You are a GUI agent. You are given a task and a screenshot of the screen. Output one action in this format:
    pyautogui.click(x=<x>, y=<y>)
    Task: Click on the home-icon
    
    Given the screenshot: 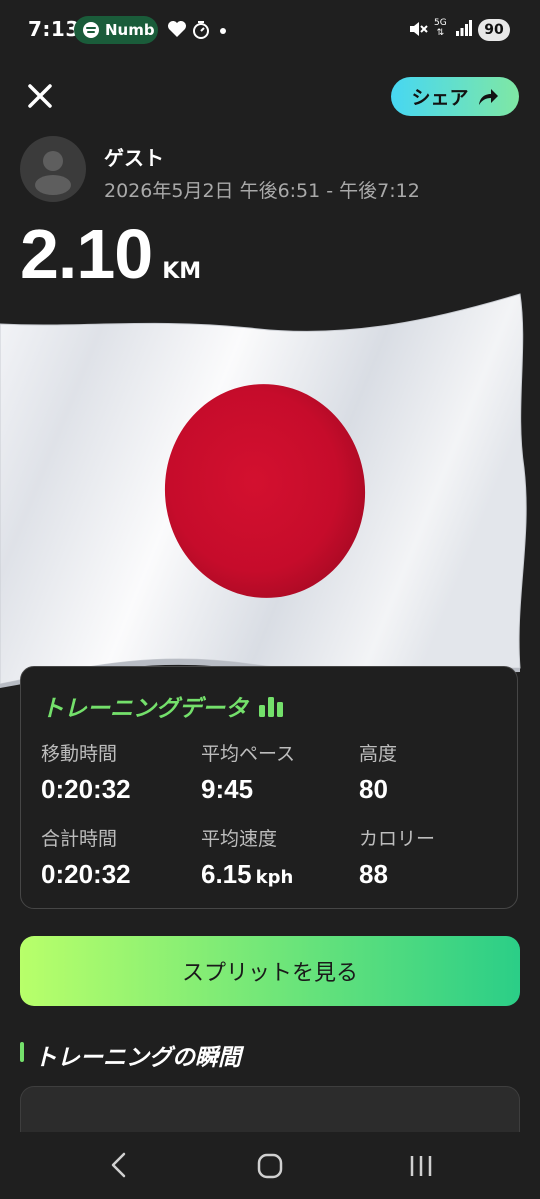 What is the action you would take?
    pyautogui.click(x=270, y=1166)
    